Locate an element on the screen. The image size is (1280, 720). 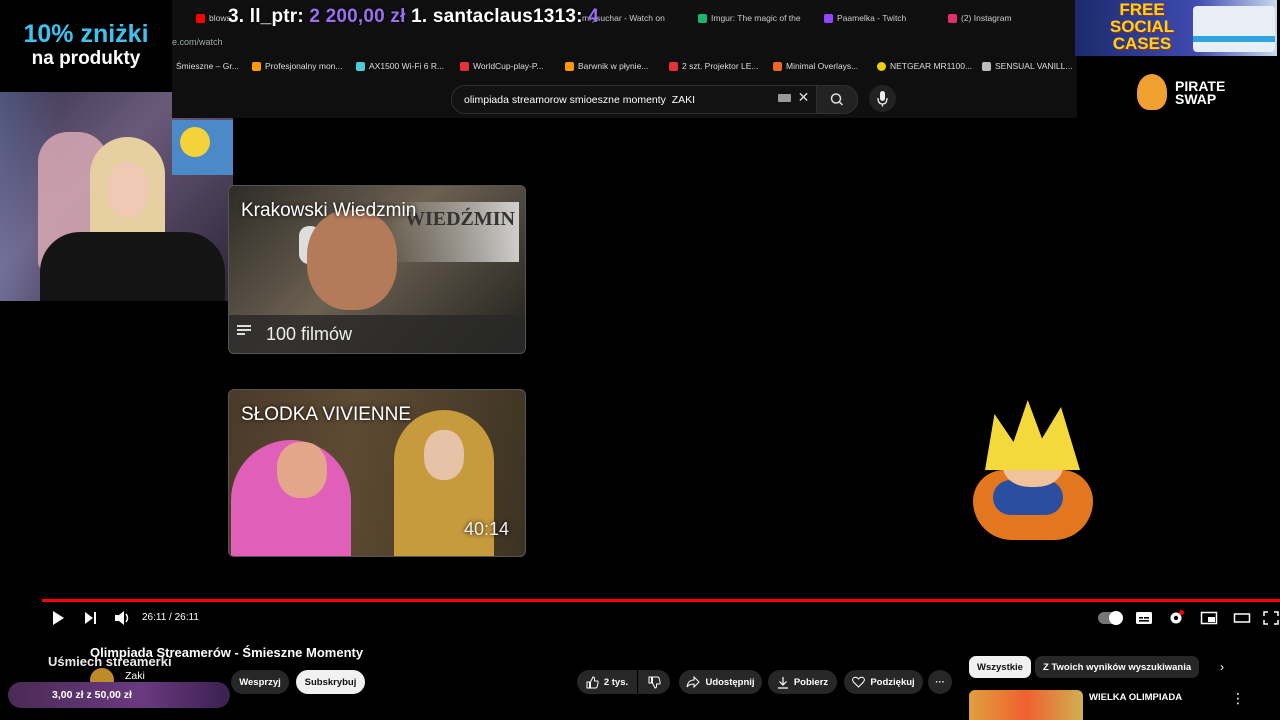
search-bar is located at coordinates (634, 99).